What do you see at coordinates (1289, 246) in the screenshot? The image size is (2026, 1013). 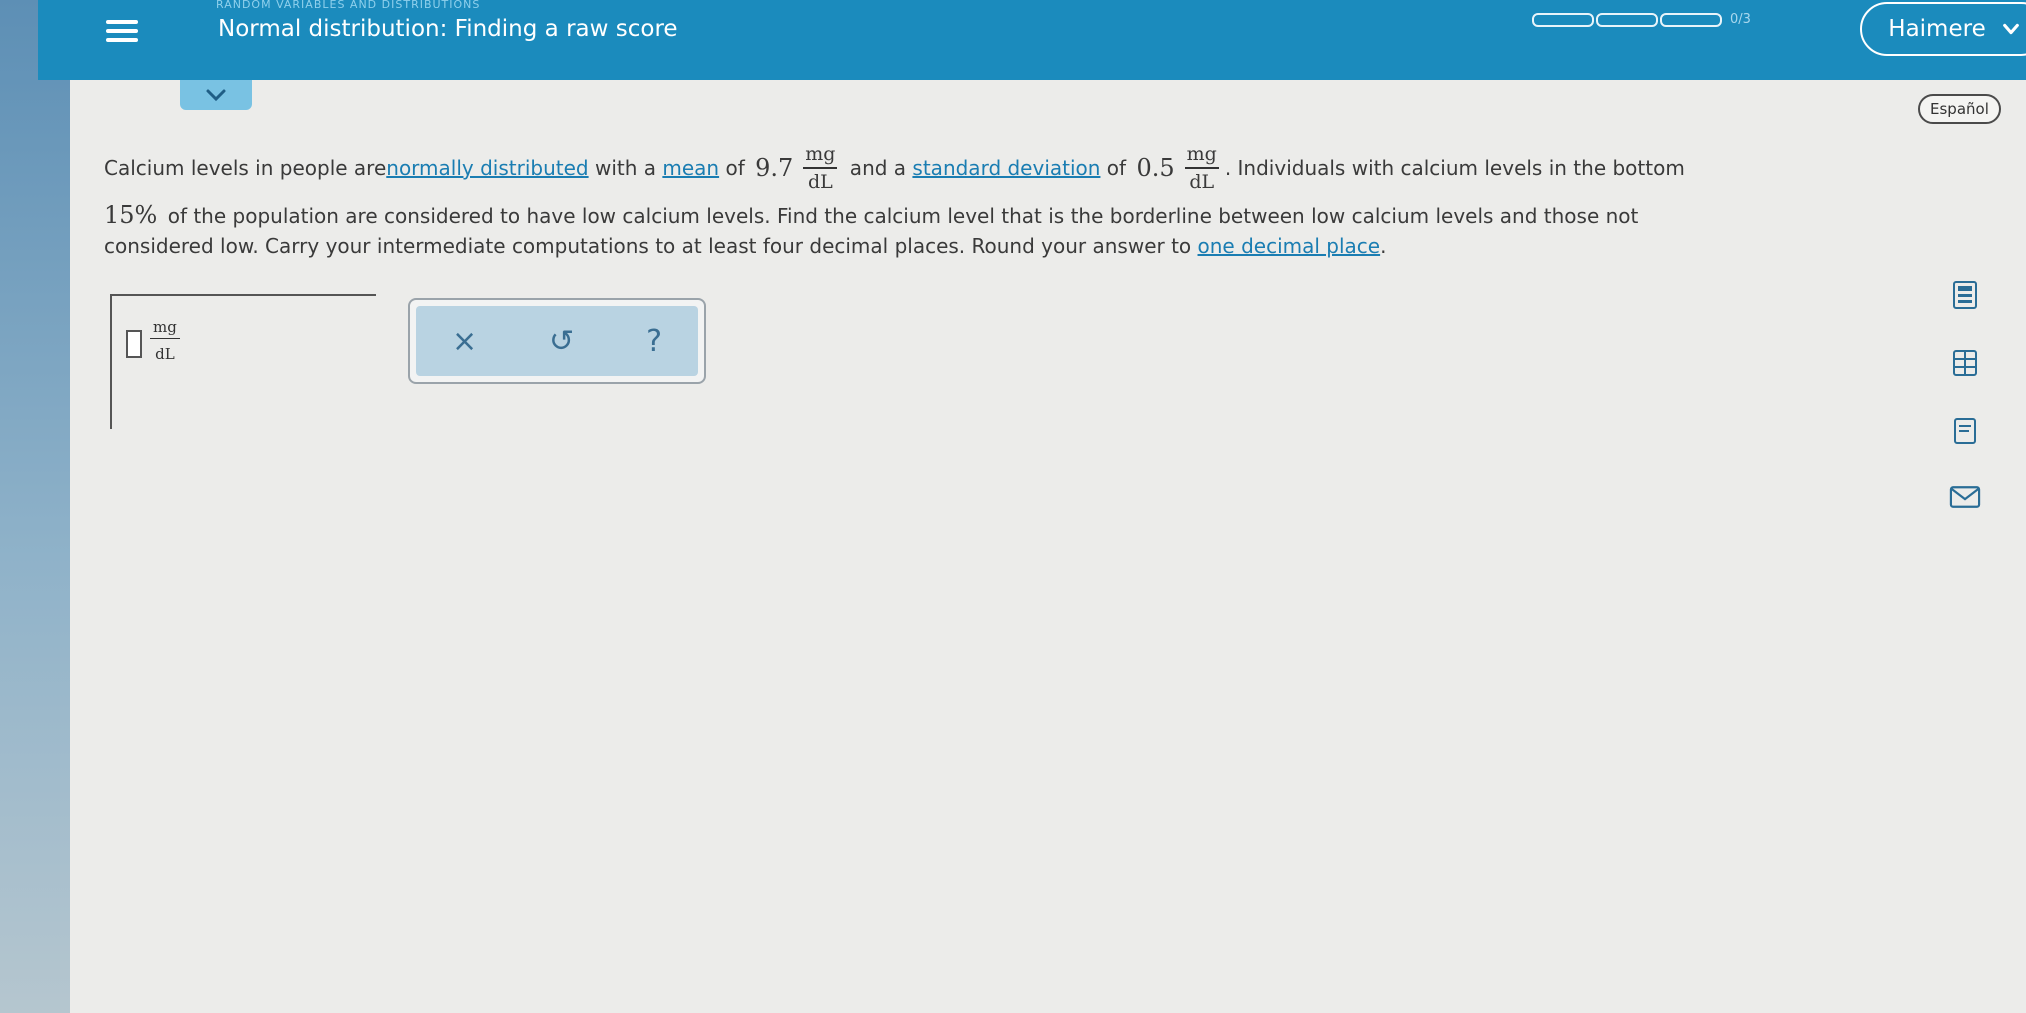 I see `link-one-decimal-place: one decimal place` at bounding box center [1289, 246].